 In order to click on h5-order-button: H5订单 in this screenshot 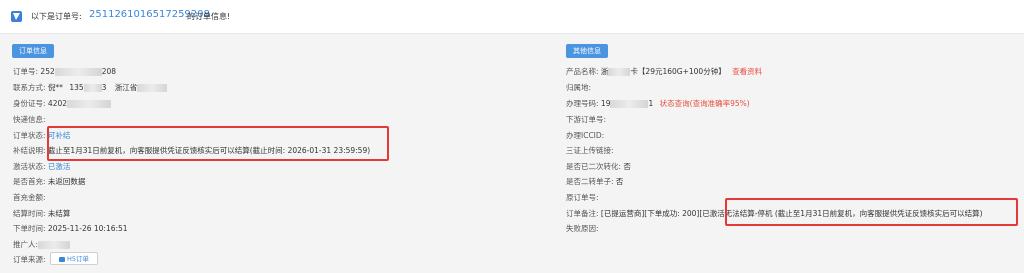, I will do `click(74, 258)`.